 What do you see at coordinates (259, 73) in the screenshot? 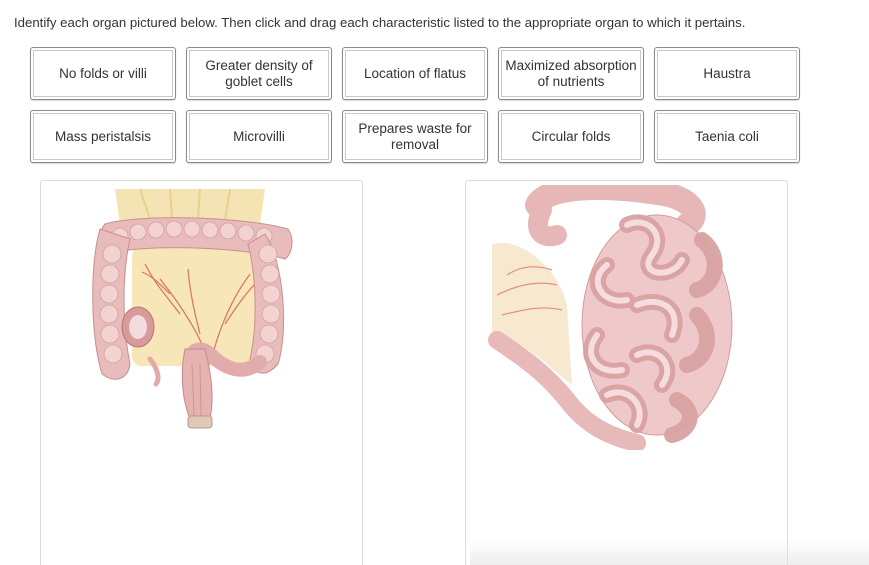
I see `chip-greater-density-goblet-cells: Greater density of goblet cells` at bounding box center [259, 73].